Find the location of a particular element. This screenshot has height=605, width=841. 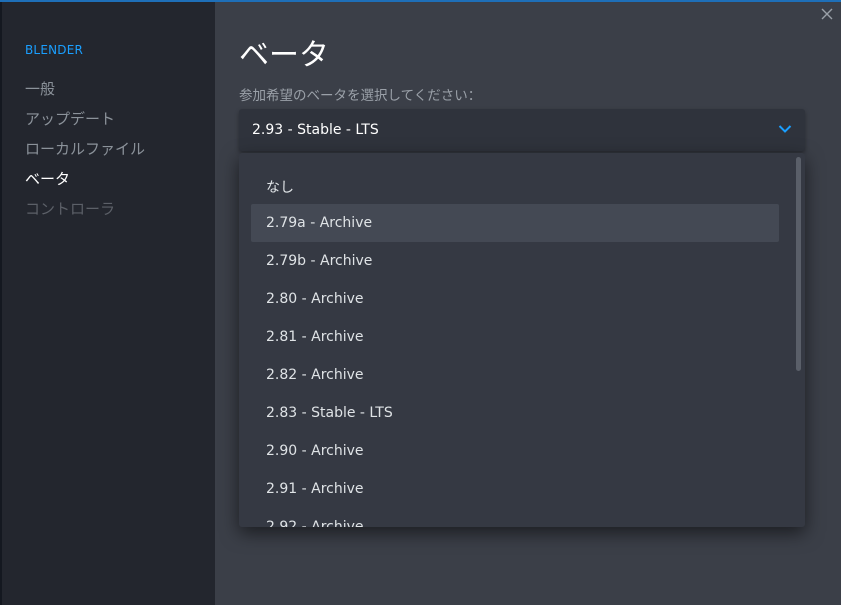

option-label: なし is located at coordinates (280, 188).